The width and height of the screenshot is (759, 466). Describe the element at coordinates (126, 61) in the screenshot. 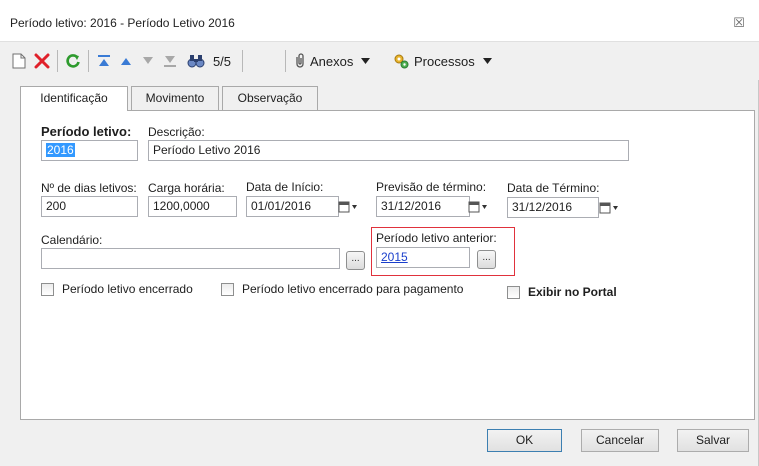

I see `previous-record-icon` at that location.